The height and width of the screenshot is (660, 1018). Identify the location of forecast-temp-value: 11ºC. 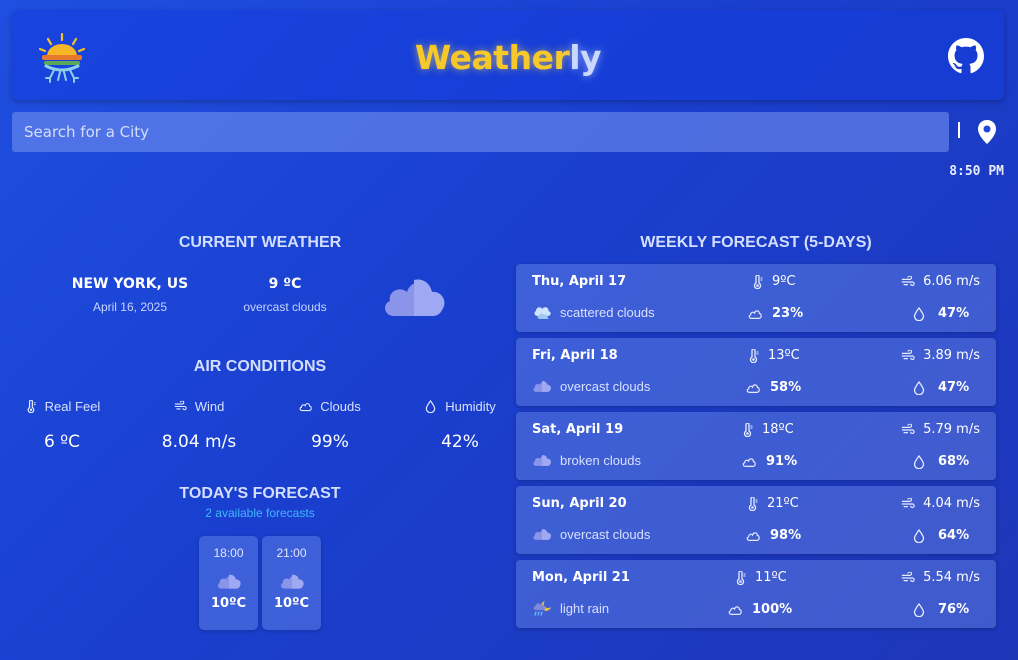
(771, 577).